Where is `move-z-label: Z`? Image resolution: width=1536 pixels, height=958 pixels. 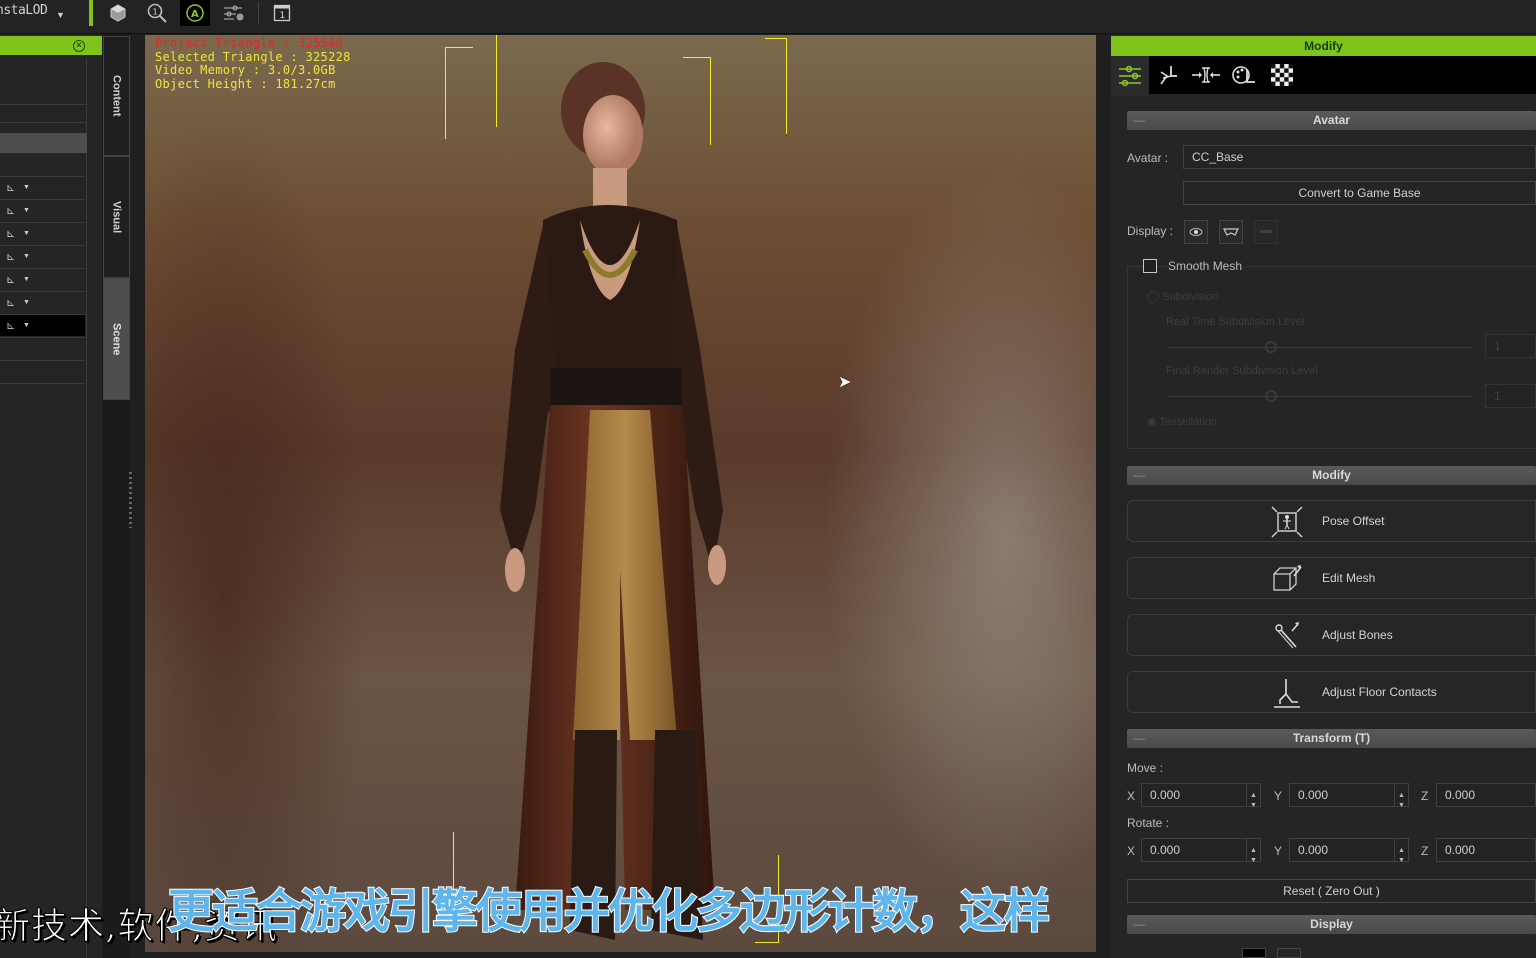 move-z-label: Z is located at coordinates (1425, 796).